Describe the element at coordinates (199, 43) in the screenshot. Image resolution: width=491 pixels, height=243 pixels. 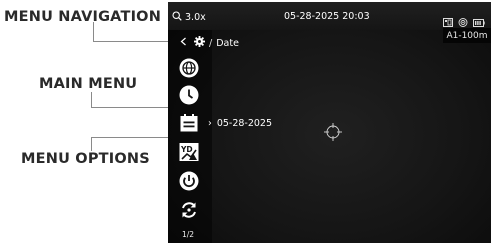
I see `gear-icon` at that location.